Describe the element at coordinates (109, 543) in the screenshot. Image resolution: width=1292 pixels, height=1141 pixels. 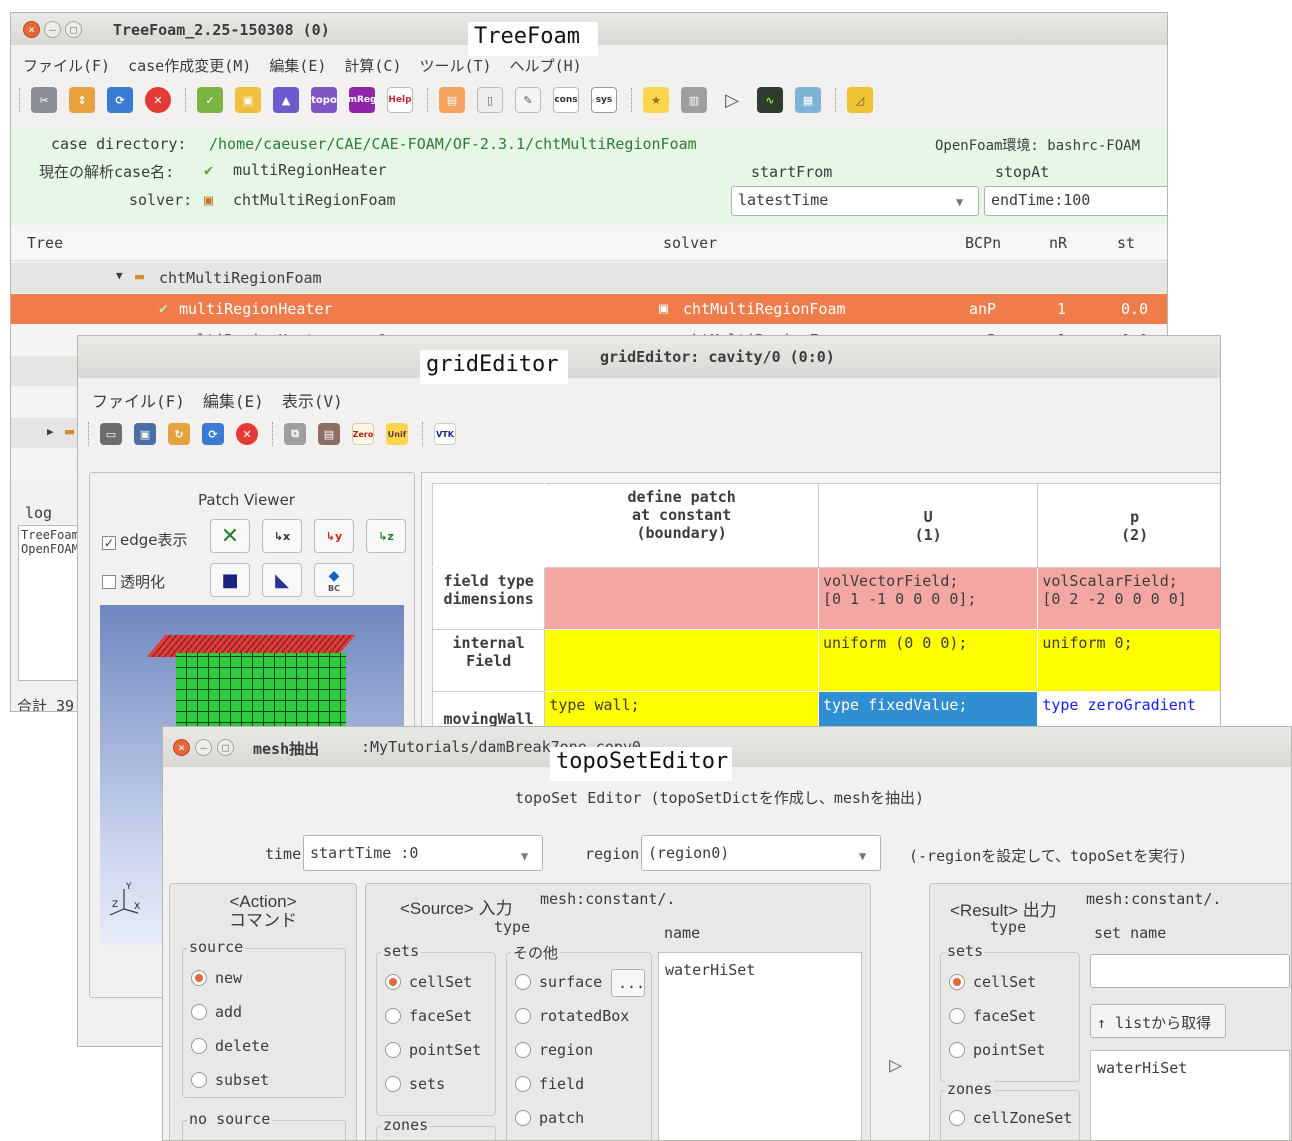
I see `checkbox-checked-icon: ✓` at that location.